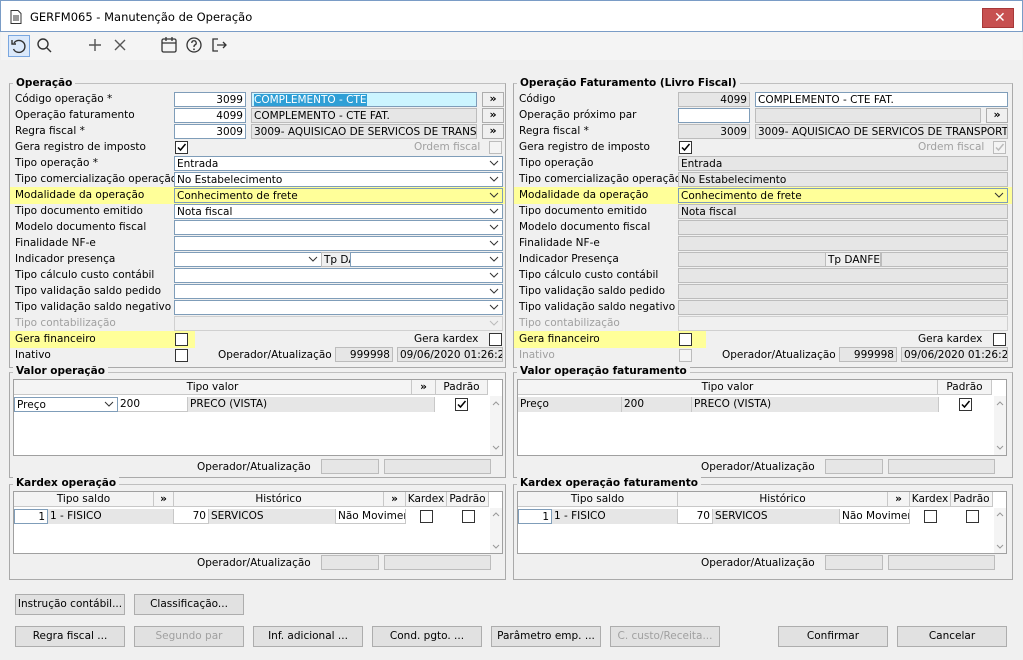 The height and width of the screenshot is (660, 1023). I want to click on r-historico-more-button: », so click(899, 499).